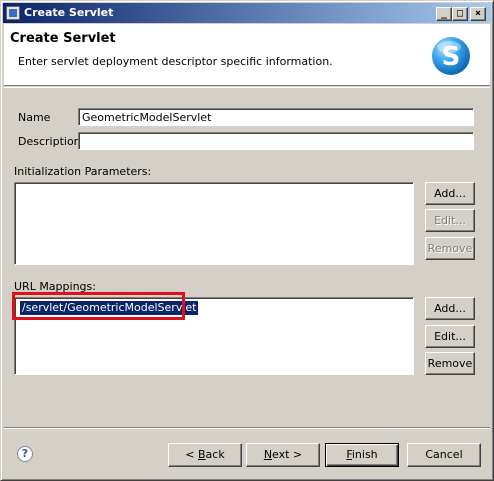 The image size is (494, 481). I want to click on back-mnemonic: B, so click(202, 454).